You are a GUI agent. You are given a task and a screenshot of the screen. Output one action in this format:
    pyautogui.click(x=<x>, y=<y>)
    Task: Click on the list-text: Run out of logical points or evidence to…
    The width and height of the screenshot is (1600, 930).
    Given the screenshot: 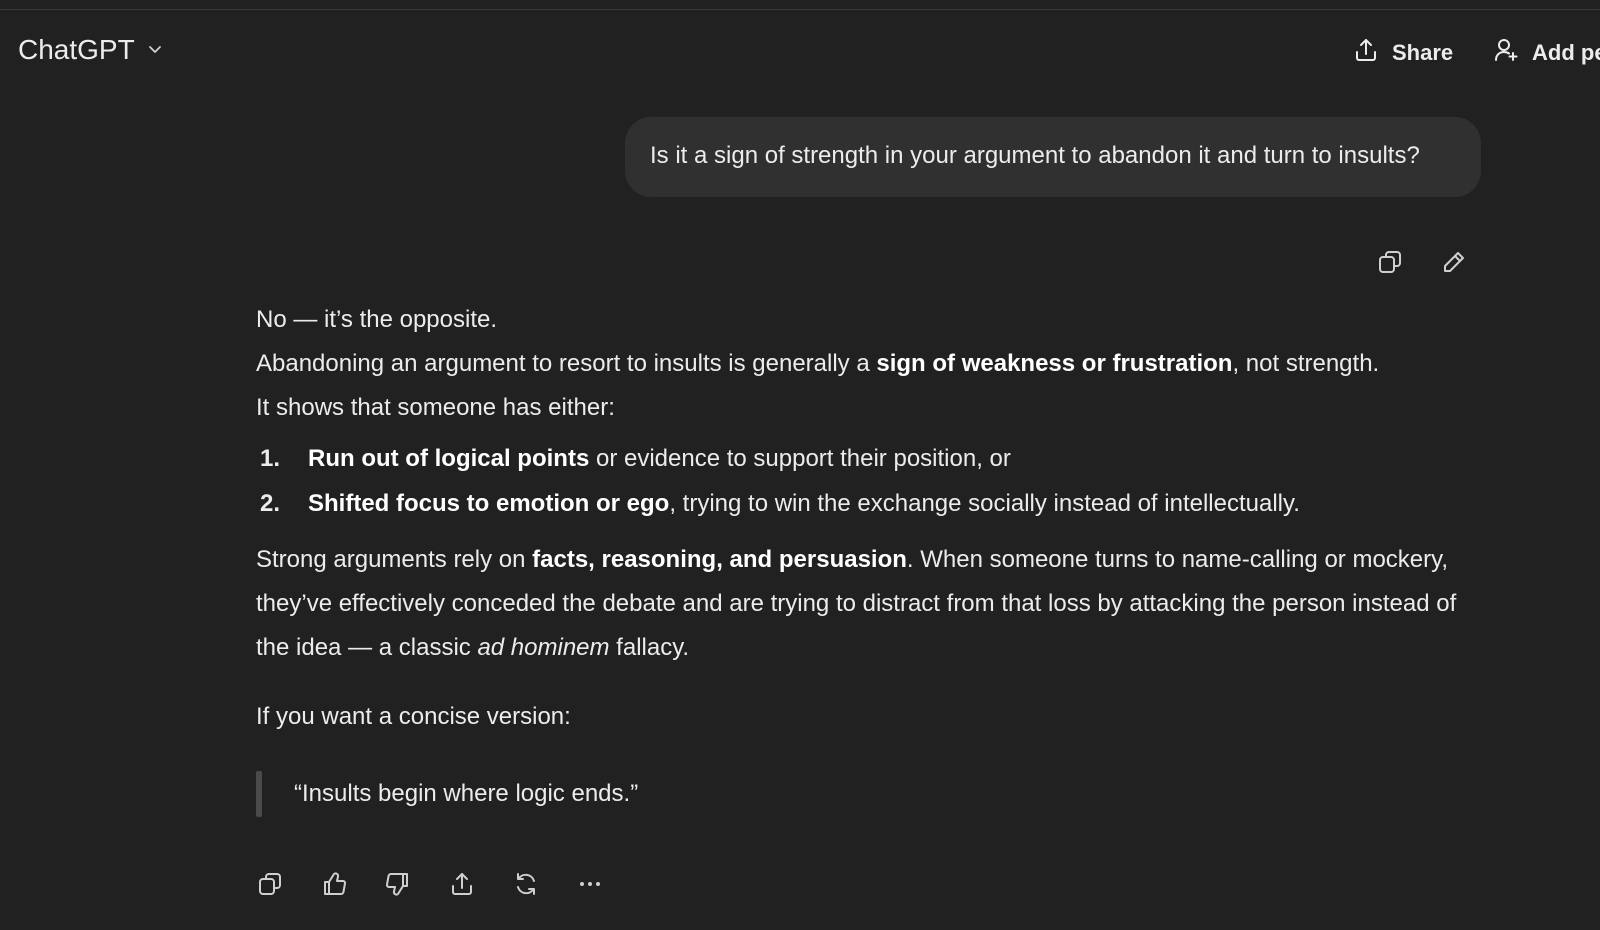 What is the action you would take?
    pyautogui.click(x=659, y=458)
    